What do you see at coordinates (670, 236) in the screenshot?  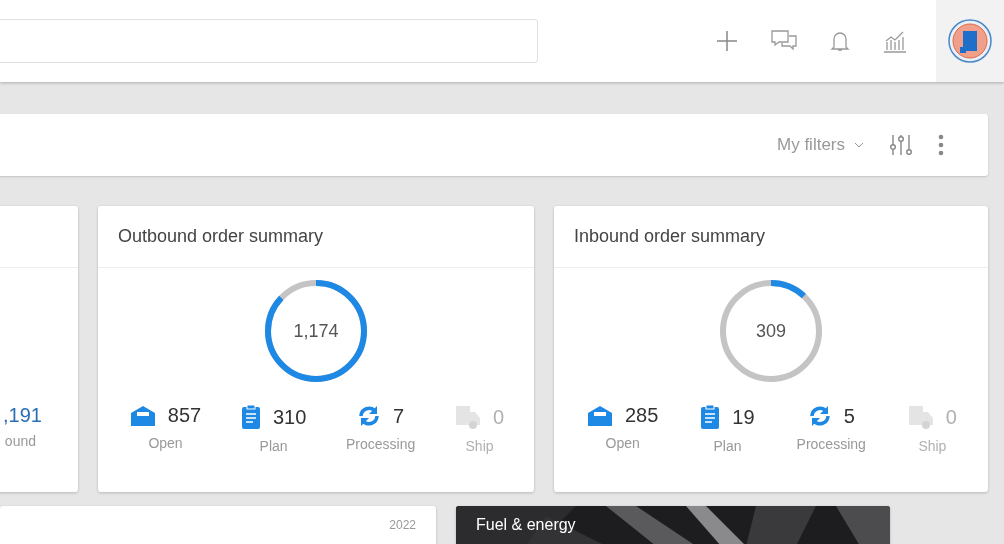 I see `card-title: Inbound order summary` at bounding box center [670, 236].